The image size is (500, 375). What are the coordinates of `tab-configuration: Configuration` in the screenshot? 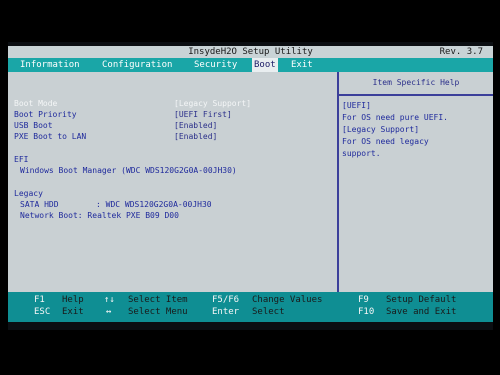 It's located at (137, 65).